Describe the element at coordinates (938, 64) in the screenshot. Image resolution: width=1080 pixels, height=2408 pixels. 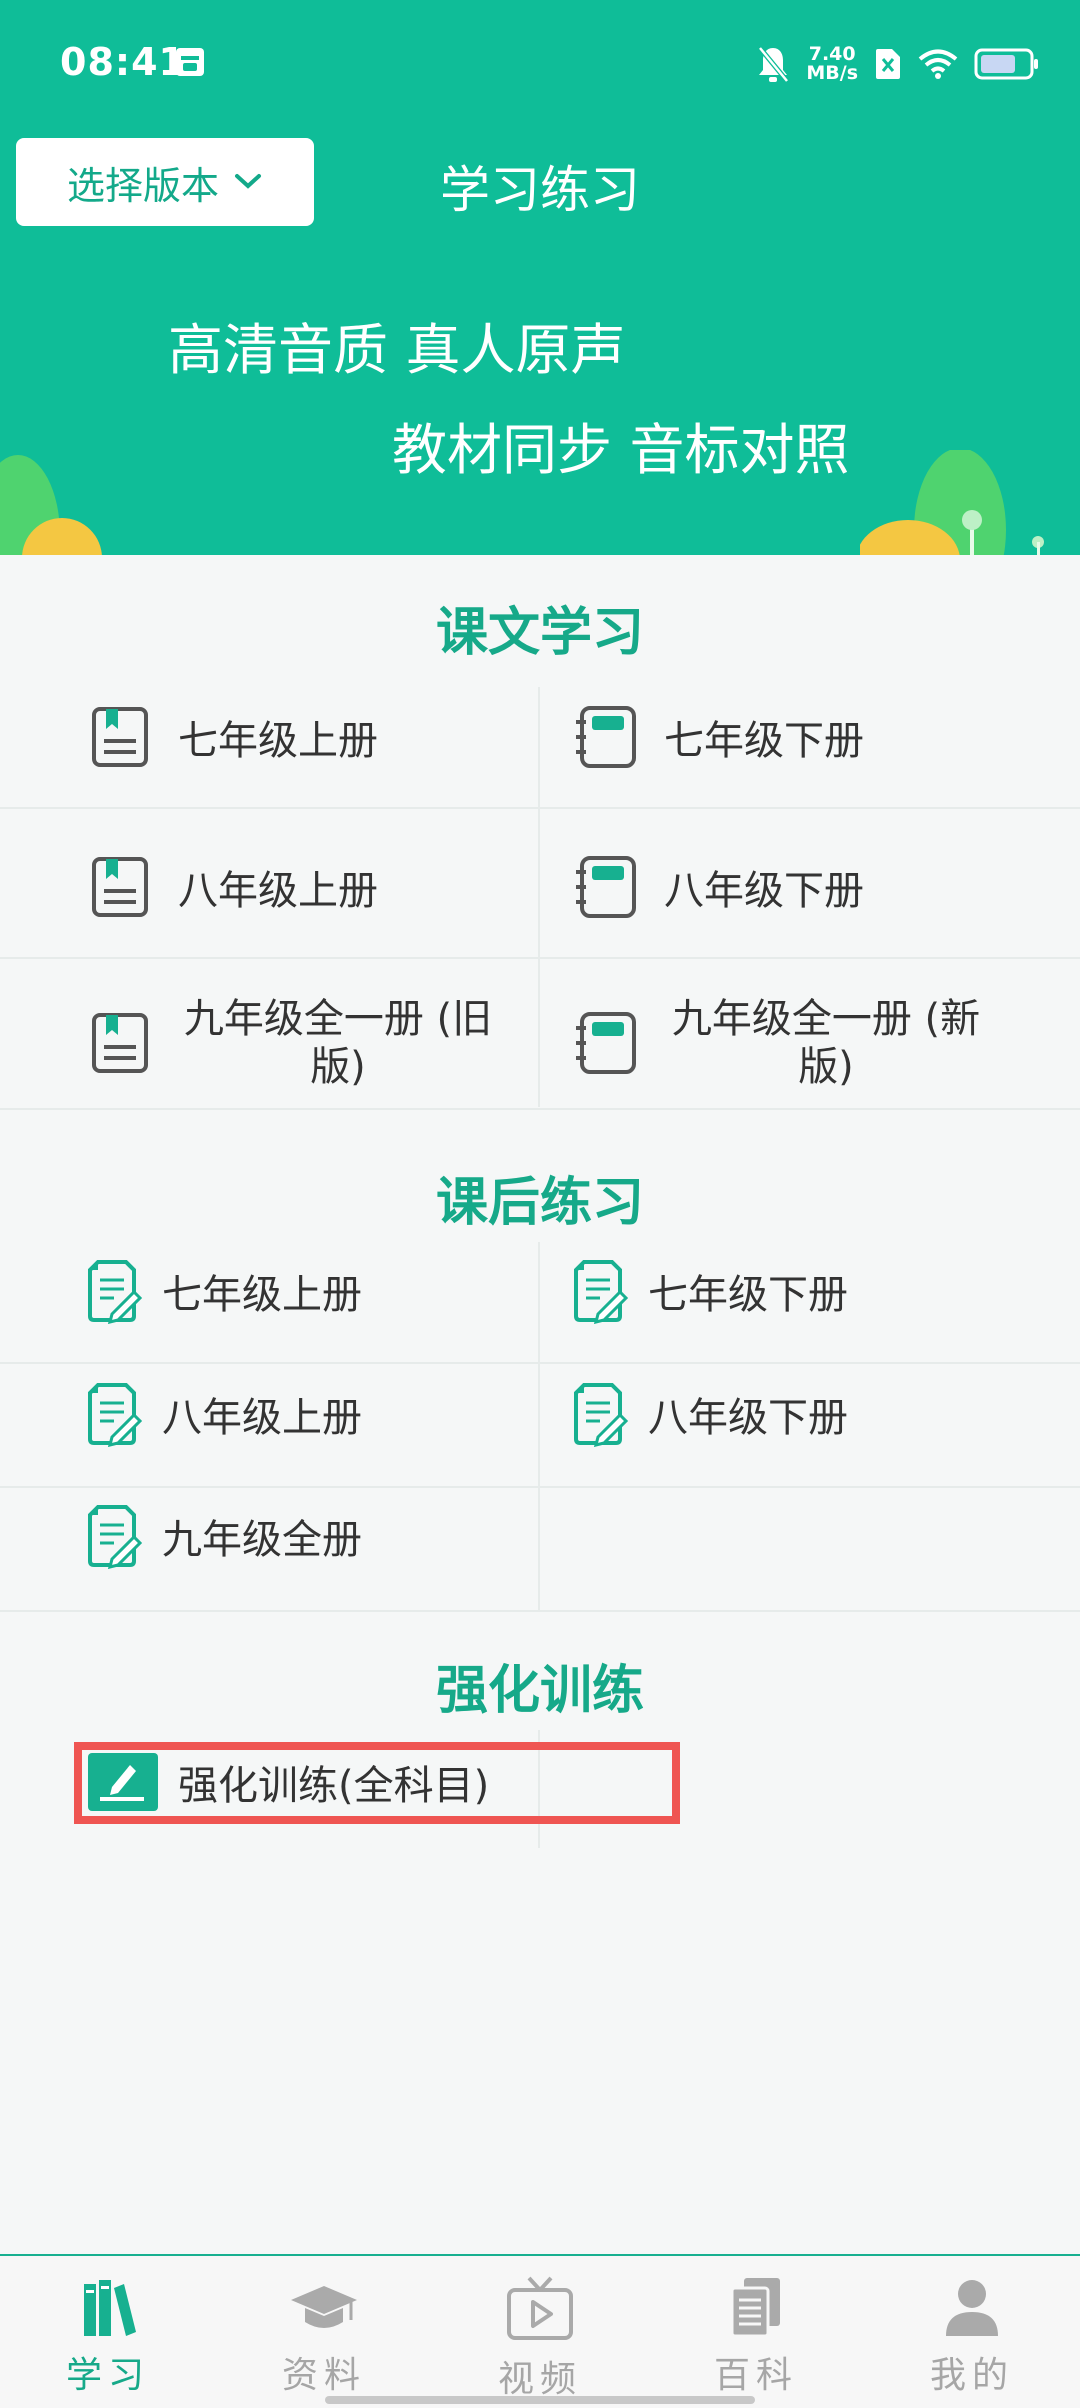
I see `wifi-icon` at that location.